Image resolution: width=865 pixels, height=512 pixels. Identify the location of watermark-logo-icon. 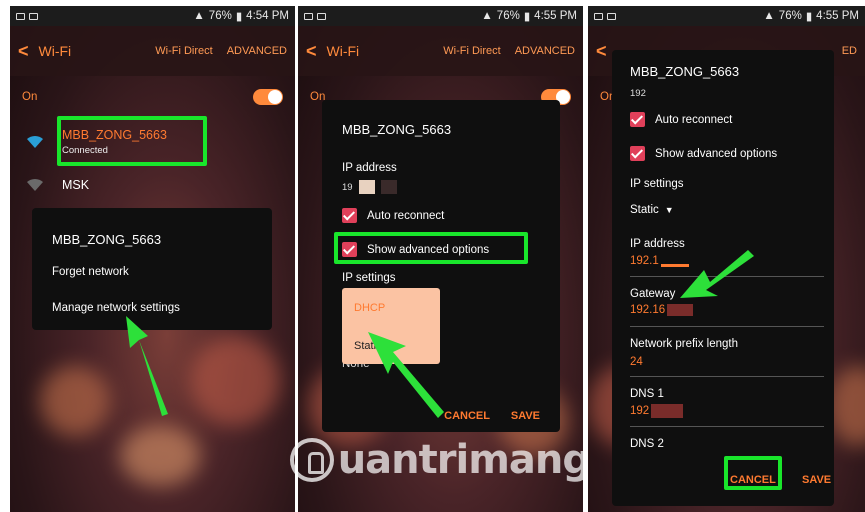
(312, 460).